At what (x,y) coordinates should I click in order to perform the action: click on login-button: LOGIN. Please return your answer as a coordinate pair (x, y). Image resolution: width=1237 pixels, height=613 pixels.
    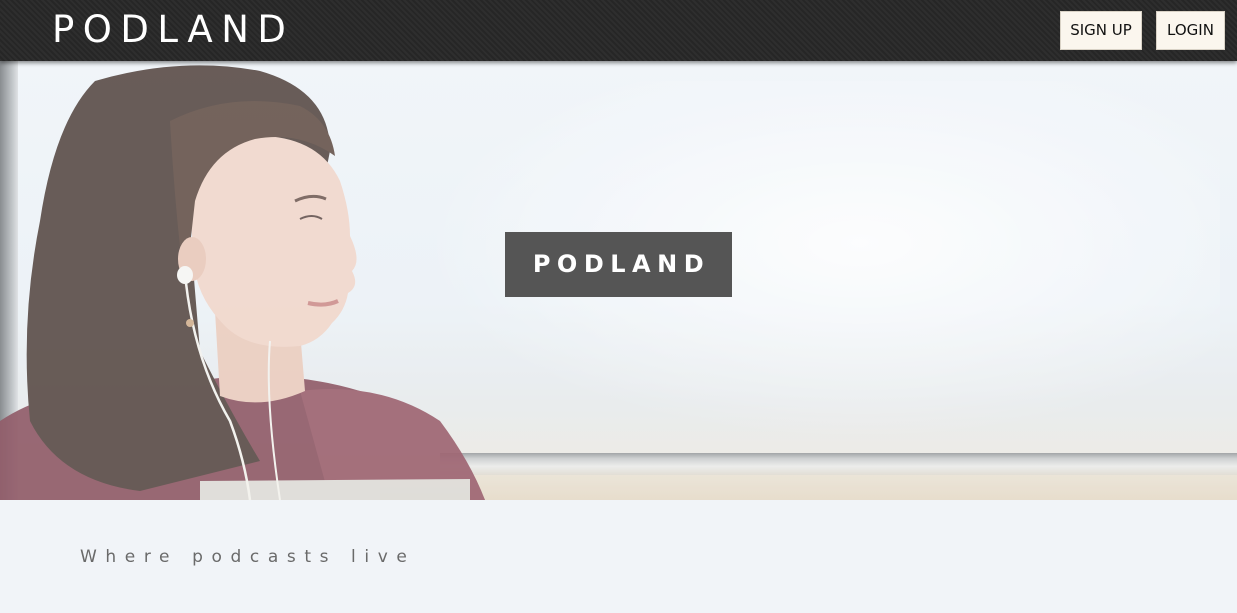
    Looking at the image, I should click on (1190, 30).